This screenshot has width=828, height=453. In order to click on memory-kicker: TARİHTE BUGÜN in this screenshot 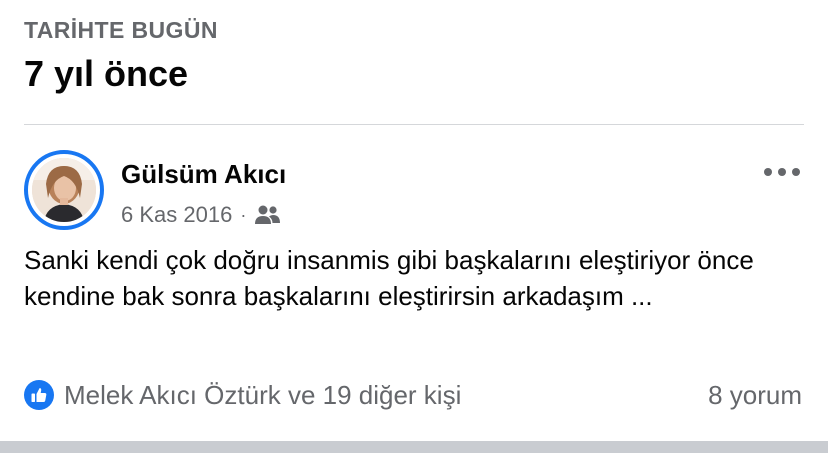, I will do `click(121, 30)`.